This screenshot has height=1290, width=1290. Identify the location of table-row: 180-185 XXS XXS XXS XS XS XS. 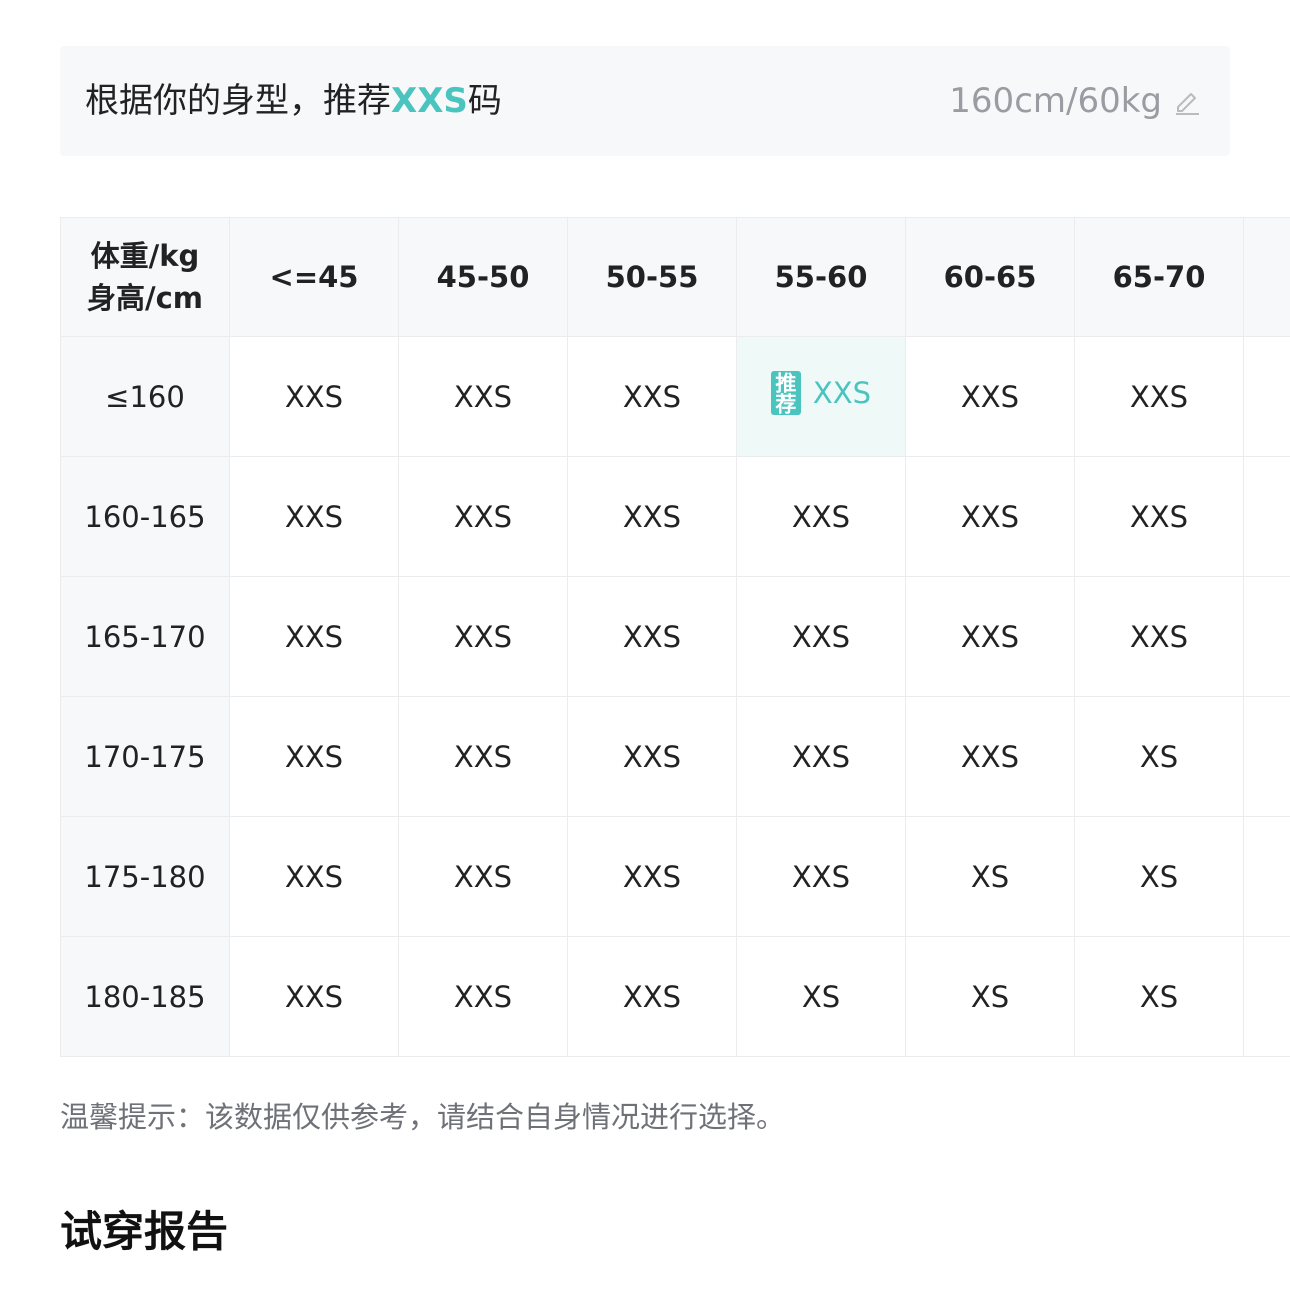
(675, 996).